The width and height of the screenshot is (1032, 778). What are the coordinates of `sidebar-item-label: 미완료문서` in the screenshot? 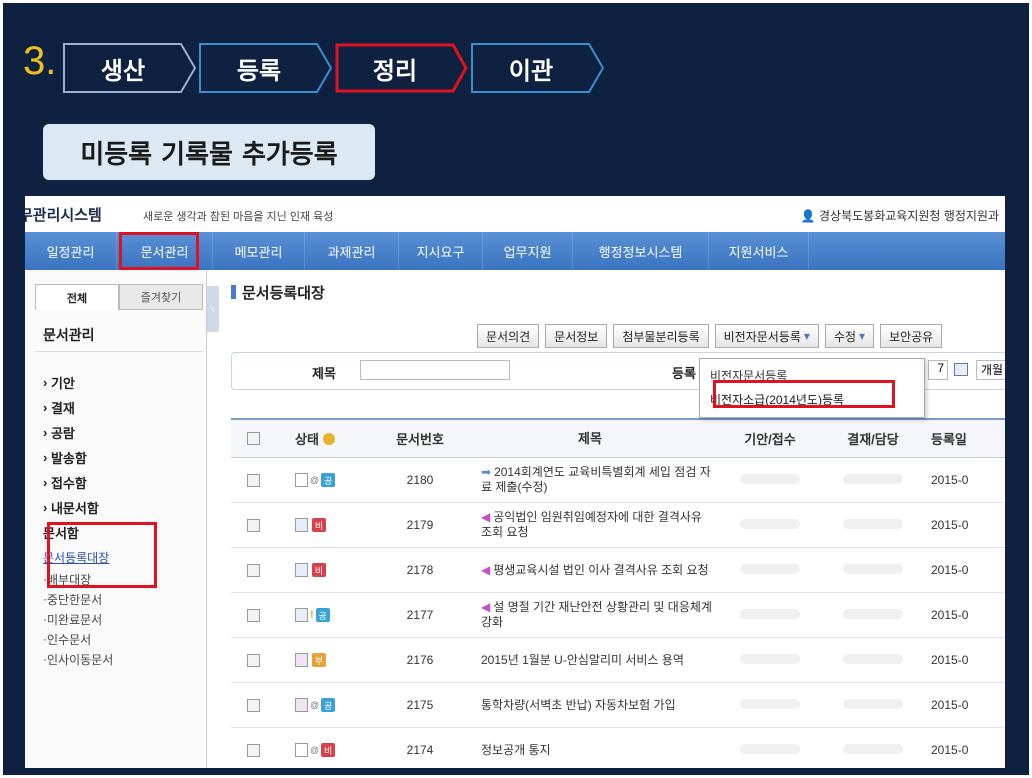 It's located at (75, 619).